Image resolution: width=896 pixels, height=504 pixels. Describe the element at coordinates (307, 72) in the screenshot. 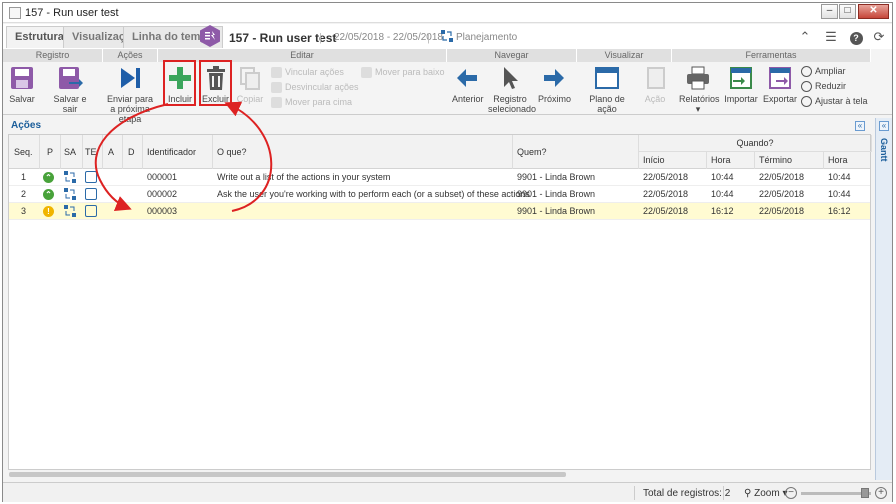

I see `link-actions-button: Vincular ações` at that location.